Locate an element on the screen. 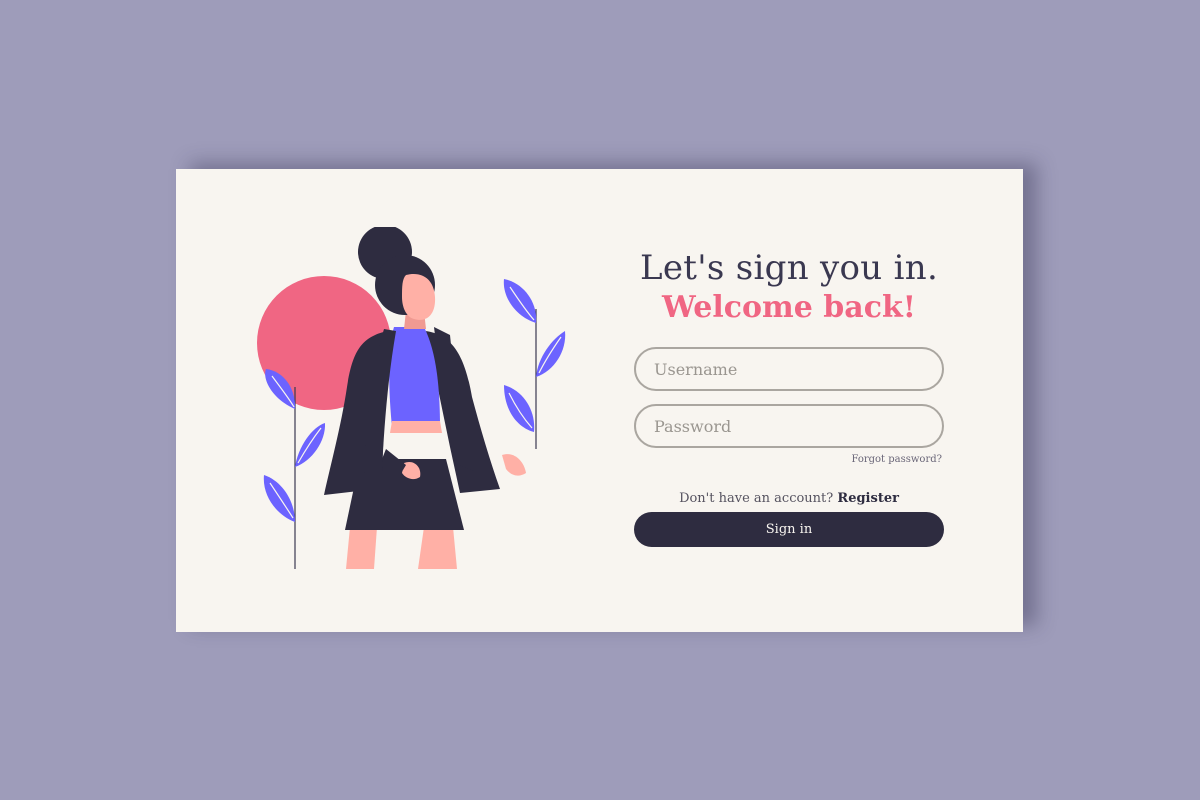  register-row: Don't have an account? Register is located at coordinates (789, 498).